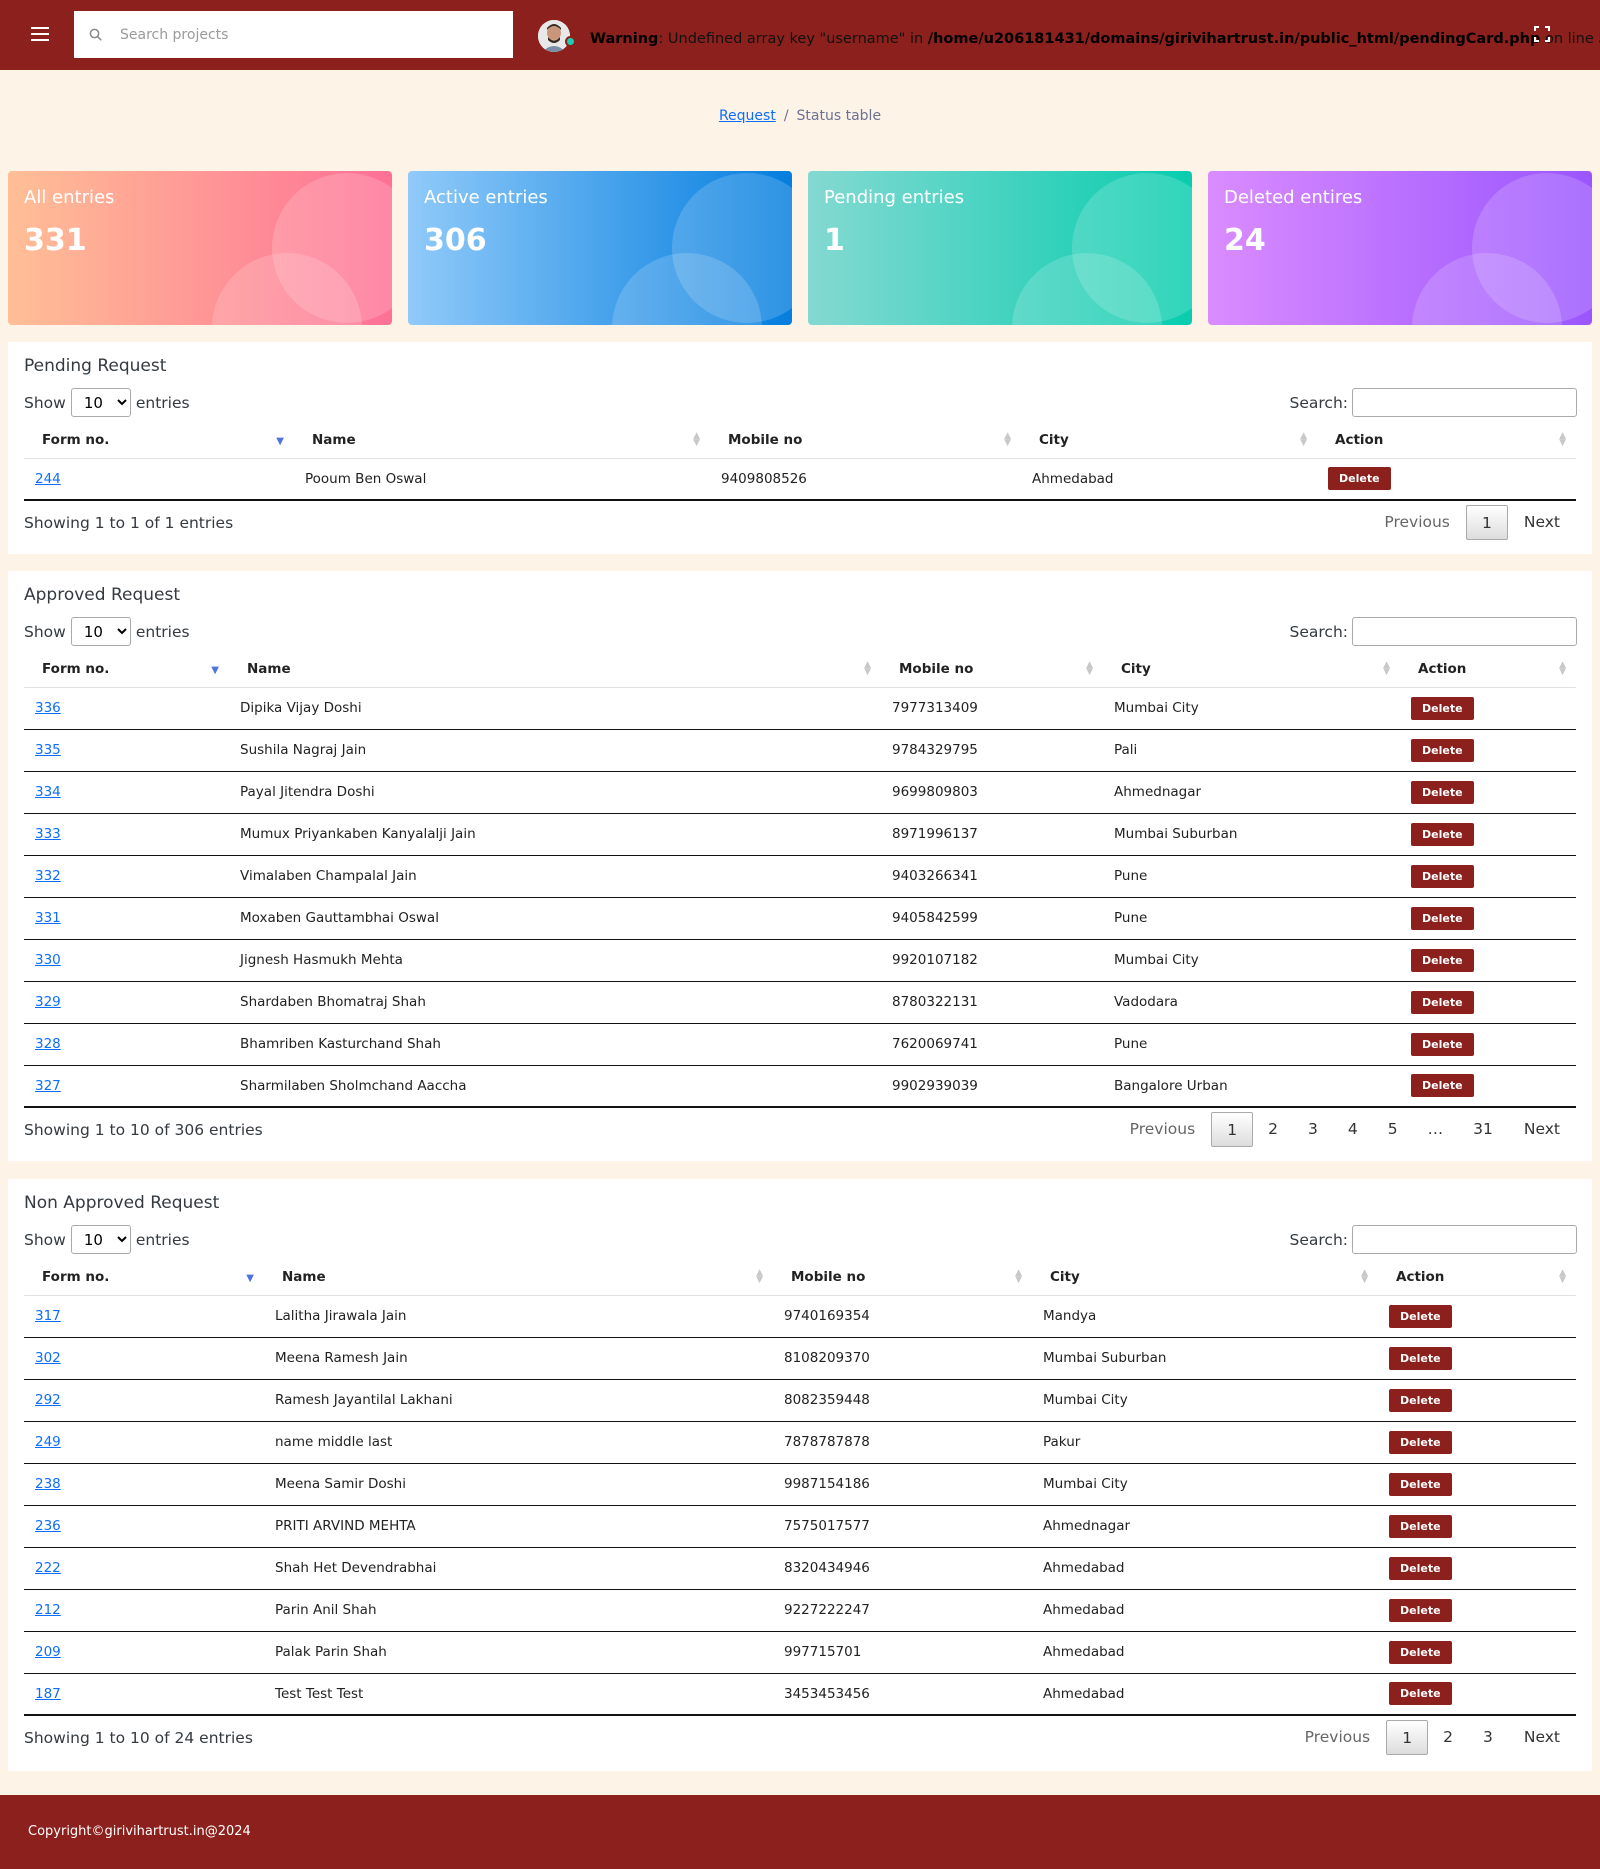  Describe the element at coordinates (1542, 34) in the screenshot. I see `fullscreen-icon` at that location.